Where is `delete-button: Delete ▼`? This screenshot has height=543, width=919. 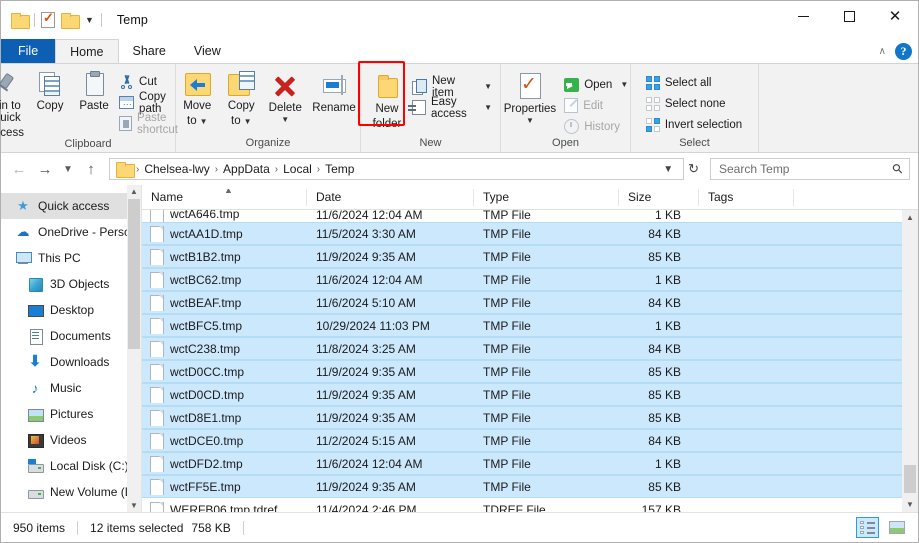
delete-button: Delete ▼ is located at coordinates (285, 96).